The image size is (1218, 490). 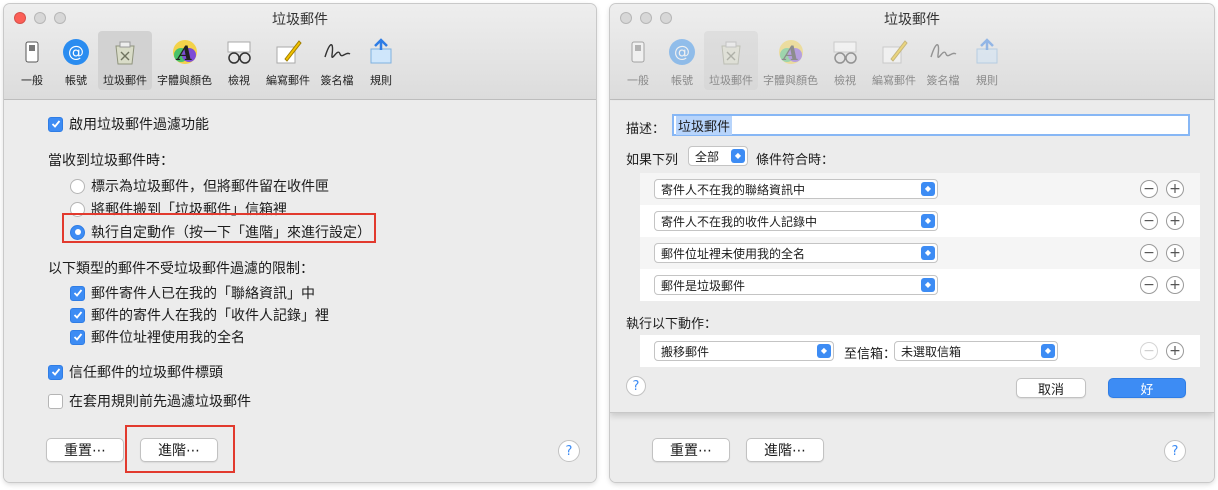 I want to click on match-select: 全部 ◆, so click(x=718, y=156).